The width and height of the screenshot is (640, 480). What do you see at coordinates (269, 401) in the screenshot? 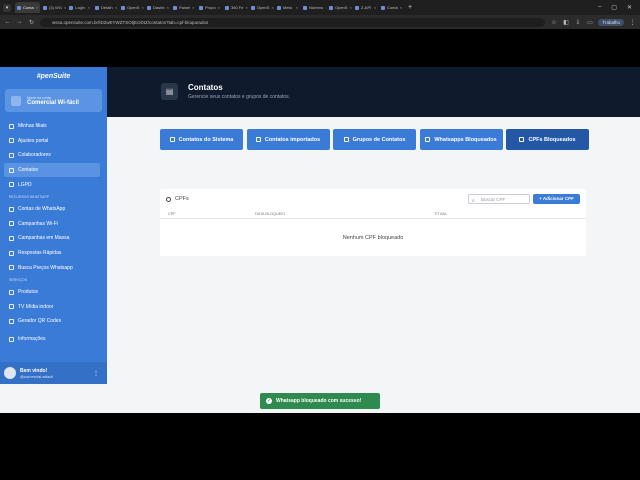
I see `check-icon: ✓` at bounding box center [269, 401].